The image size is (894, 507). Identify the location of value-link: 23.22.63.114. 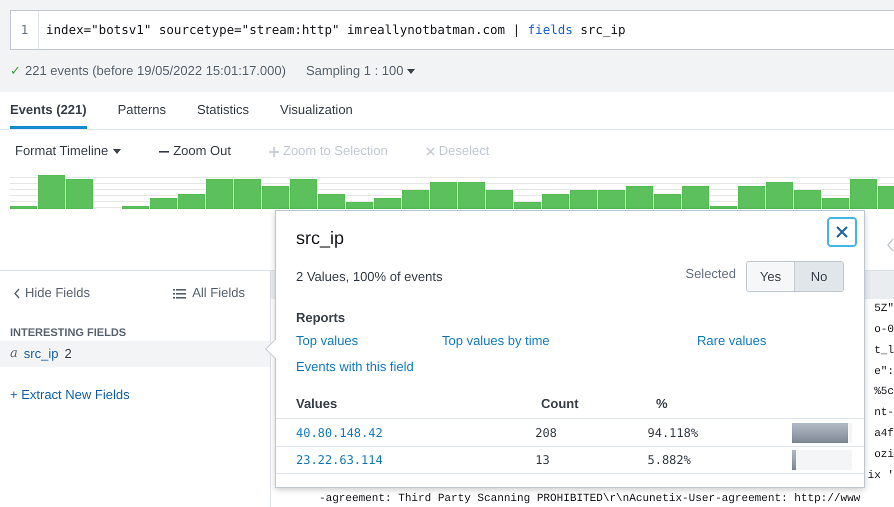
(339, 460).